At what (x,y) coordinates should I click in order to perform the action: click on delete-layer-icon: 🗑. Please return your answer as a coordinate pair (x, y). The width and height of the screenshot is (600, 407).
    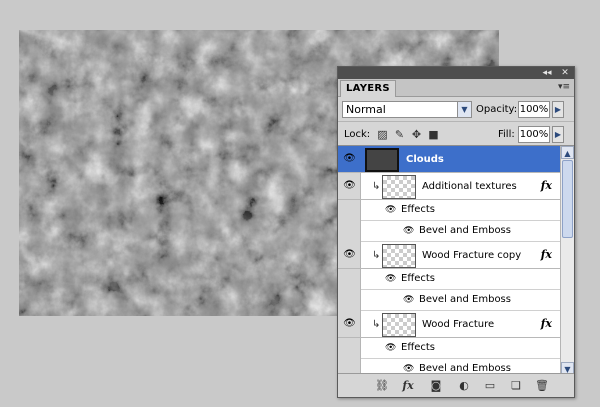
    Looking at the image, I should click on (542, 386).